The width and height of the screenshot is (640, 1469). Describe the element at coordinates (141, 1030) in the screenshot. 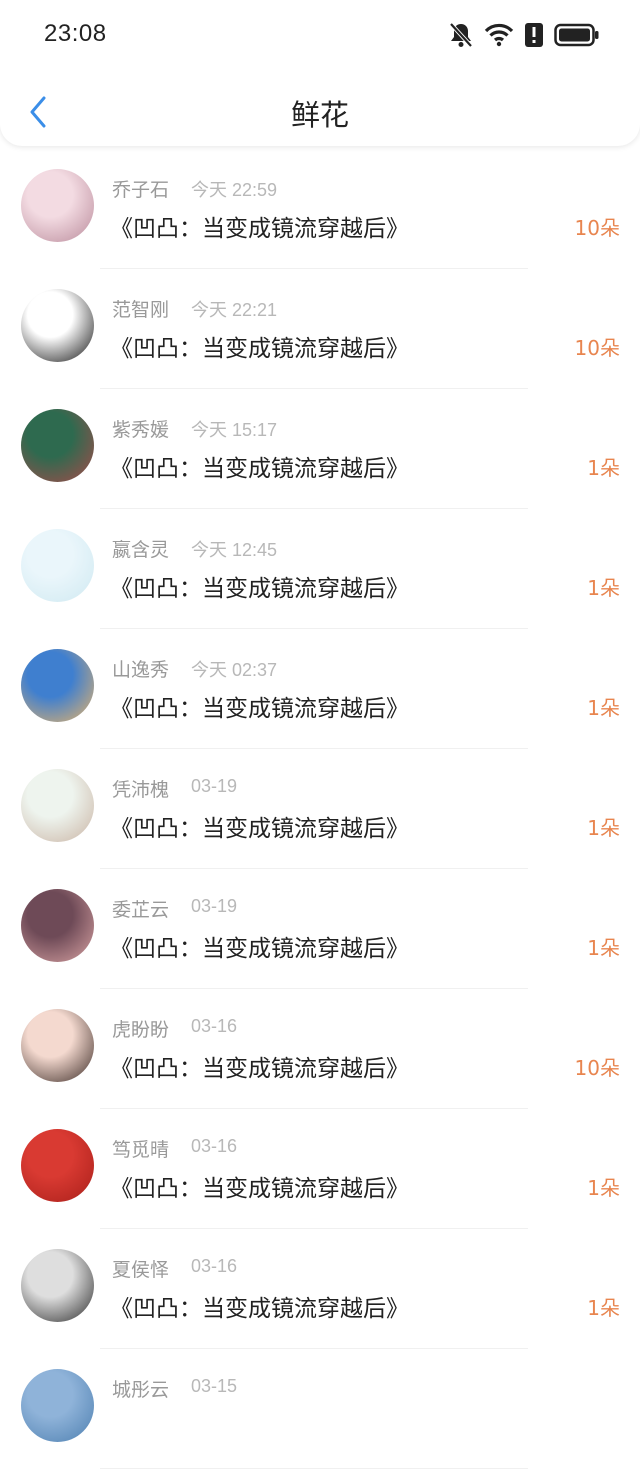

I see `user-name: 虎盼盼` at that location.